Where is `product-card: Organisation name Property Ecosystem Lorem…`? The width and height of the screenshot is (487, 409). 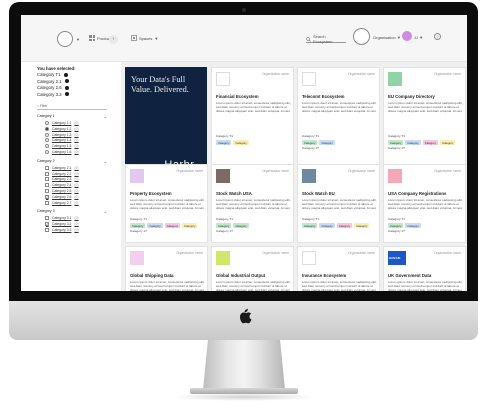 product-card: Organisation name Property Ecosystem Lorem… is located at coordinates (166, 203).